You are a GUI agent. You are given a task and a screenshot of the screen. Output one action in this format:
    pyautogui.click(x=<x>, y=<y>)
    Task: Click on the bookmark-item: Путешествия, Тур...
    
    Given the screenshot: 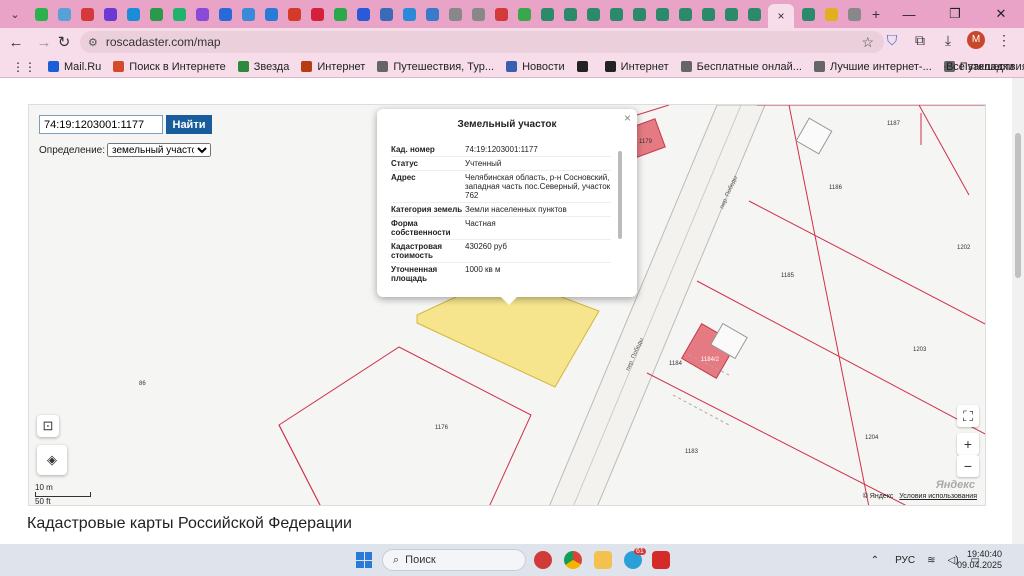 What is the action you would take?
    pyautogui.click(x=435, y=67)
    